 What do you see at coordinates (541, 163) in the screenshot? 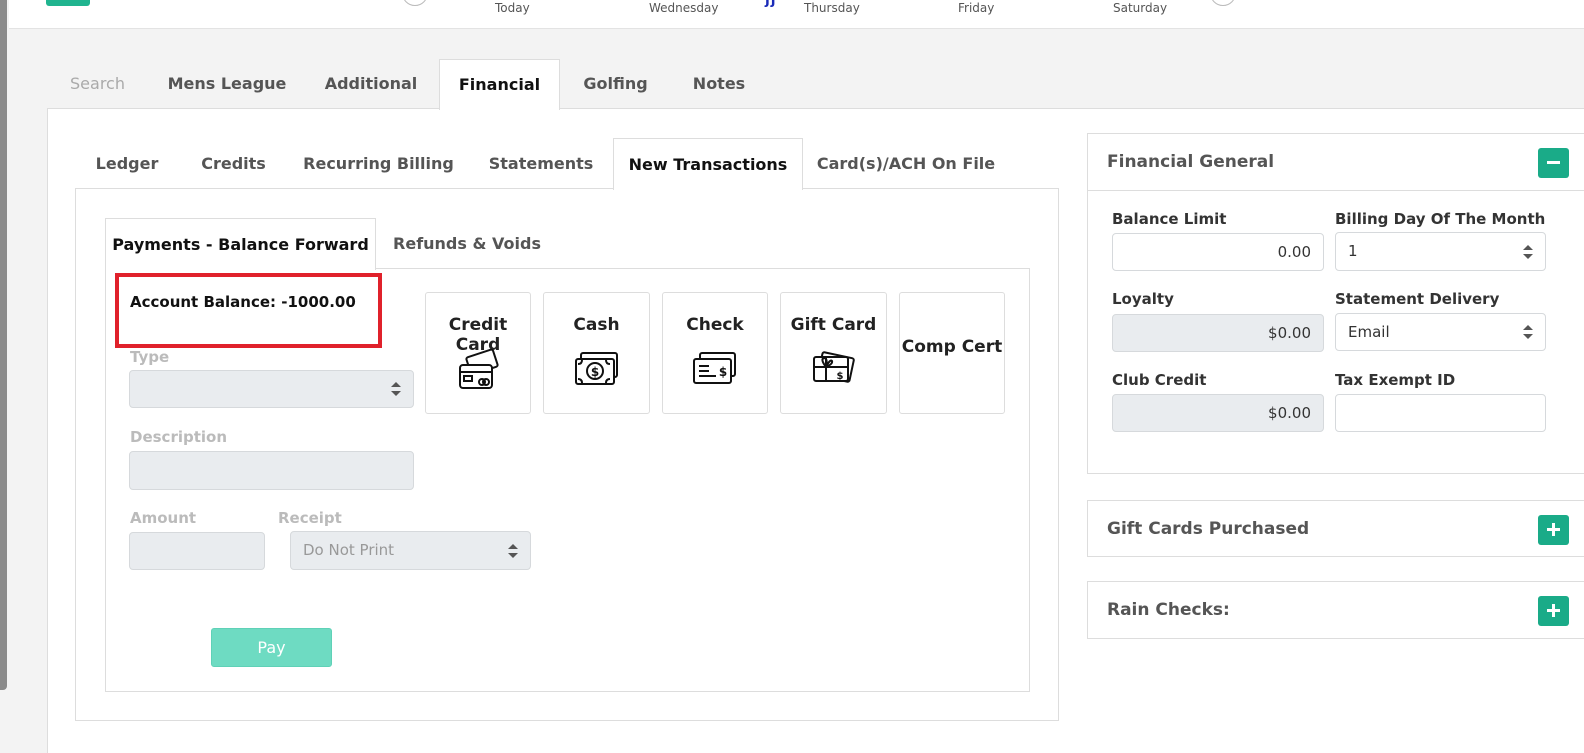
I see `subtab-statements: Statements` at bounding box center [541, 163].